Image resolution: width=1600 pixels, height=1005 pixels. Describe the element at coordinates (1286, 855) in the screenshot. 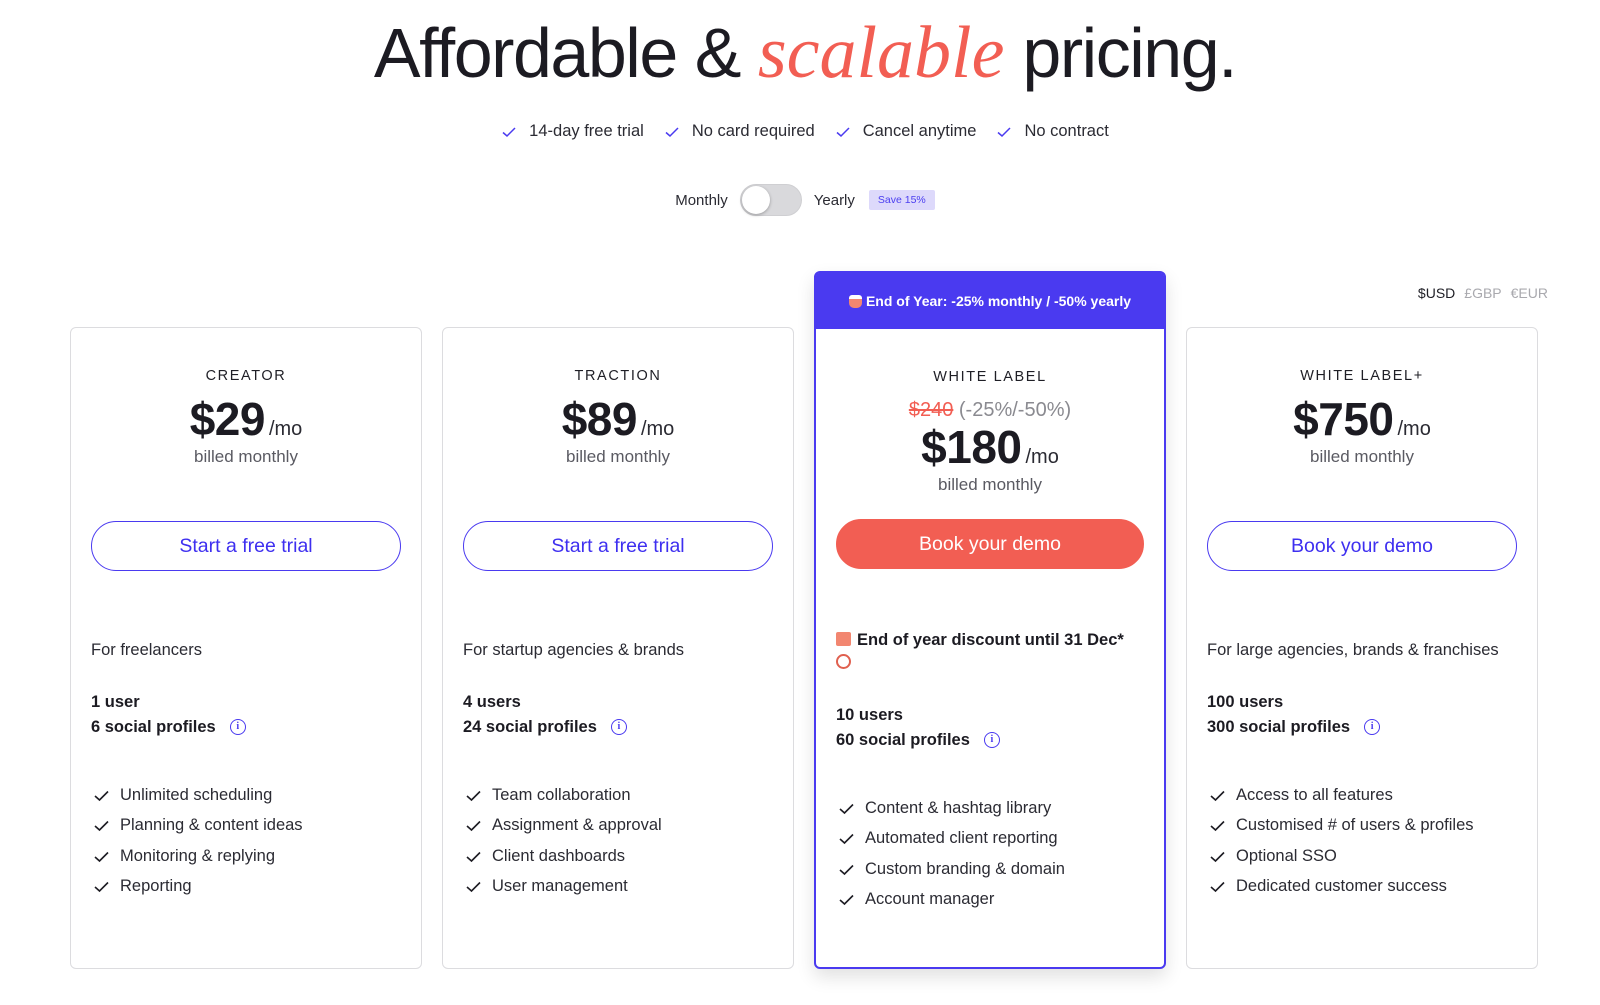

I see `feature-label: Optional SSO` at that location.